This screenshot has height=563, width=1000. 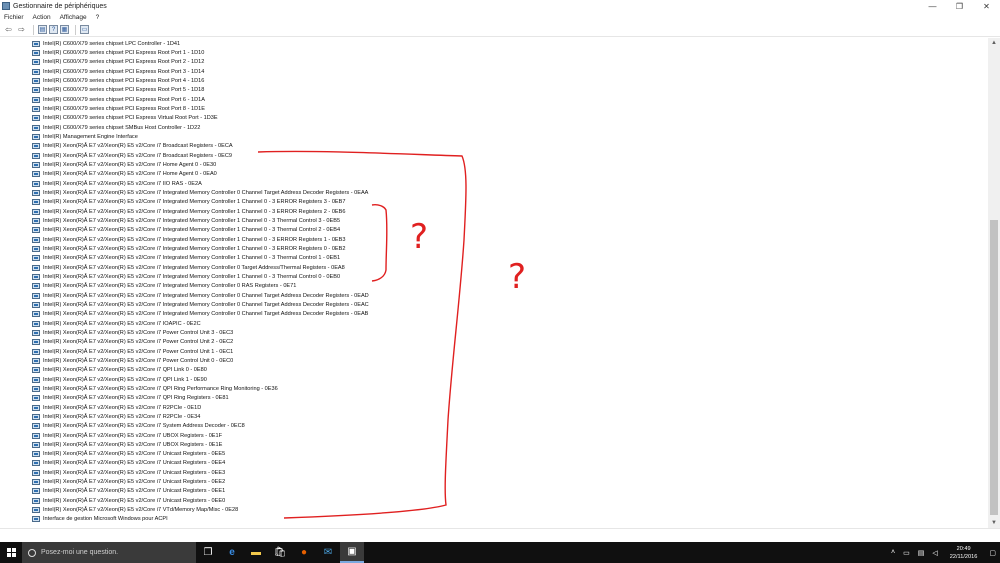 What do you see at coordinates (994, 367) in the screenshot?
I see `scrollbar-thumb` at bounding box center [994, 367].